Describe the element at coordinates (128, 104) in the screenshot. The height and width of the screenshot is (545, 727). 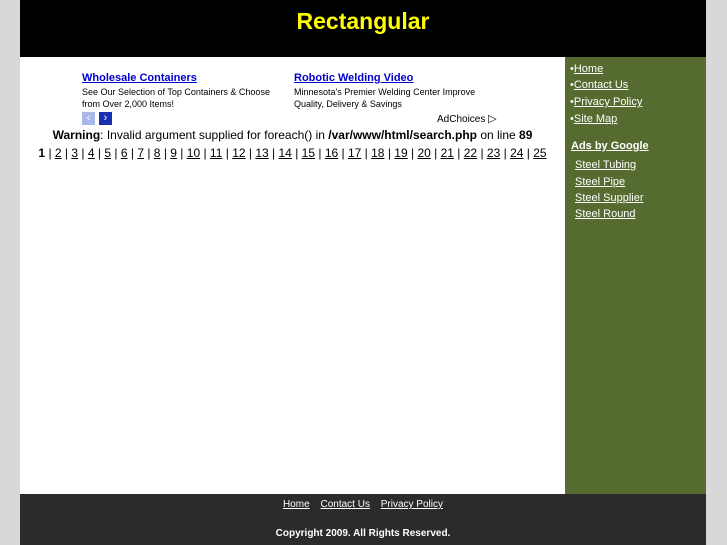
I see `ad-1-desc-line-2: from Over 2,000 Items!` at that location.